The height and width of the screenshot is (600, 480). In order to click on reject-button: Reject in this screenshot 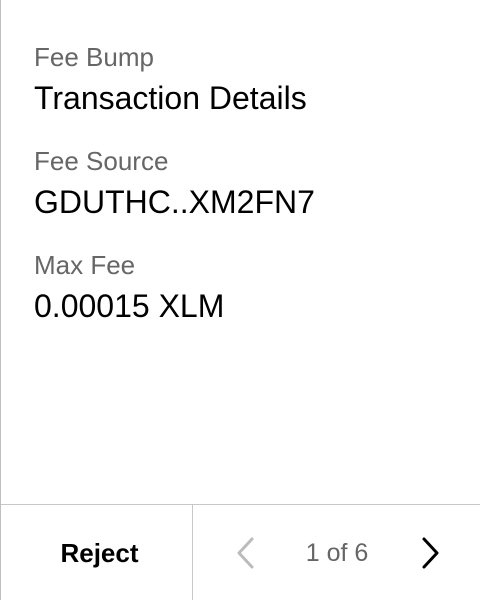, I will do `click(97, 552)`.